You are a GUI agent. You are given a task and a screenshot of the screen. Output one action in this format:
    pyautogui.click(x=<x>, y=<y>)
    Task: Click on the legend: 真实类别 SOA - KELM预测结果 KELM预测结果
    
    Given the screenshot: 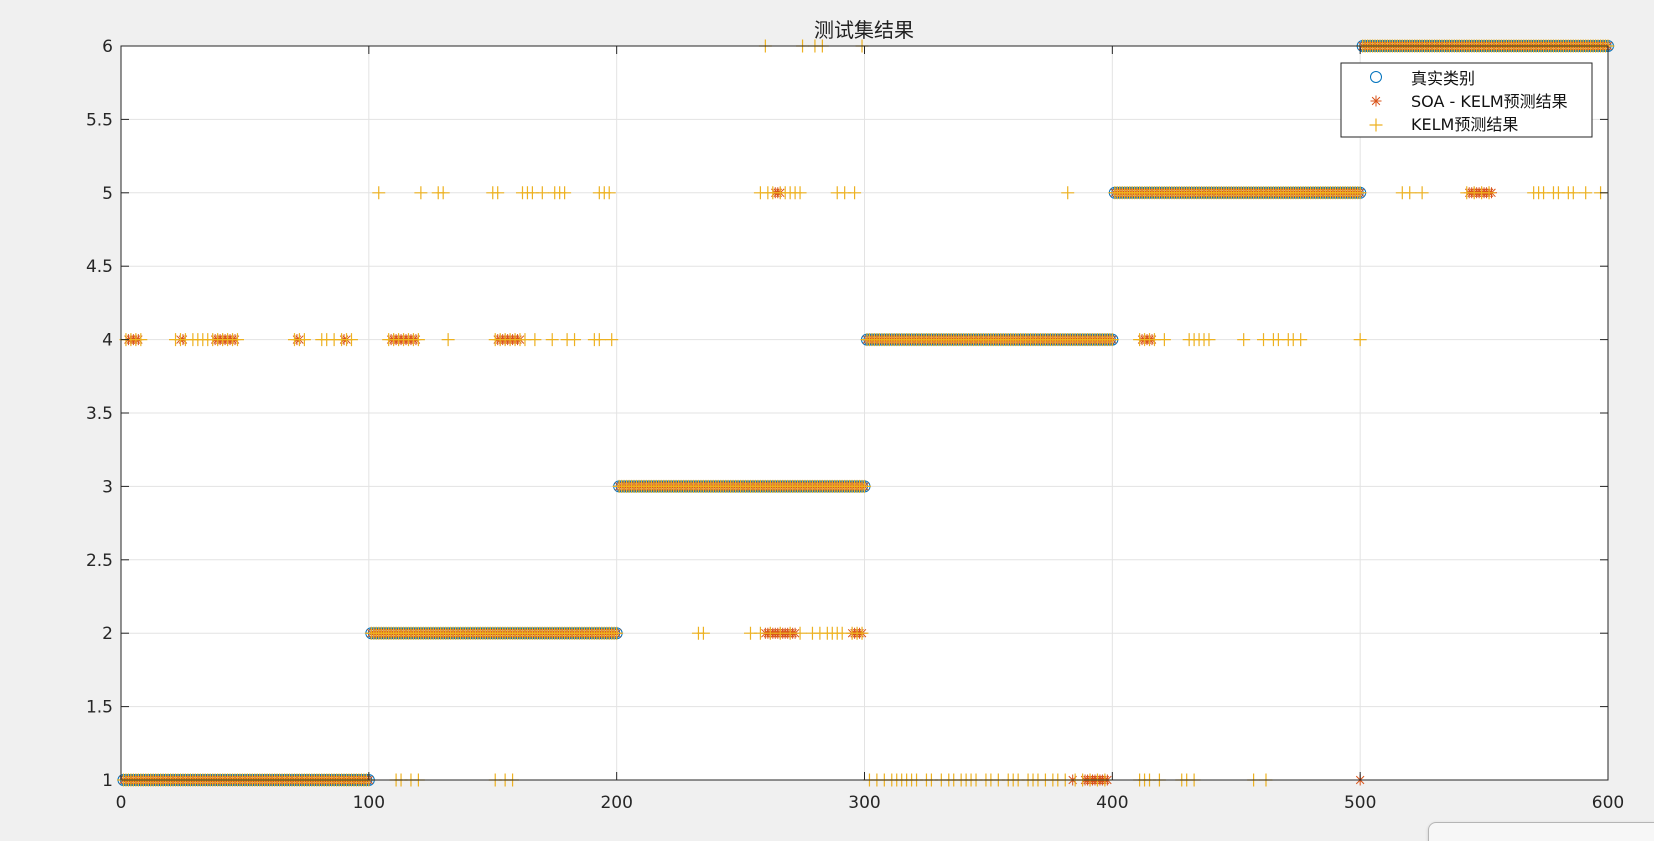 What is the action you would take?
    pyautogui.click(x=1466, y=100)
    